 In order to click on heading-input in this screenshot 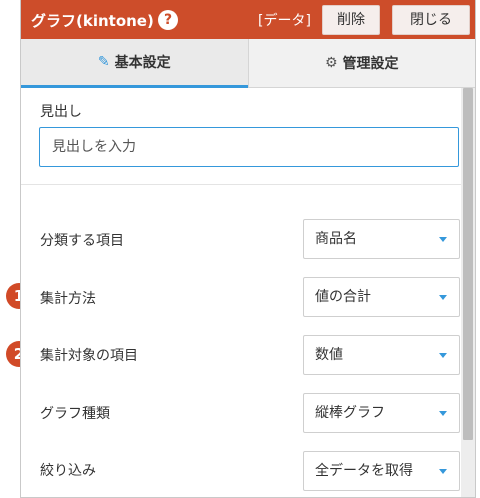, I will do `click(249, 147)`.